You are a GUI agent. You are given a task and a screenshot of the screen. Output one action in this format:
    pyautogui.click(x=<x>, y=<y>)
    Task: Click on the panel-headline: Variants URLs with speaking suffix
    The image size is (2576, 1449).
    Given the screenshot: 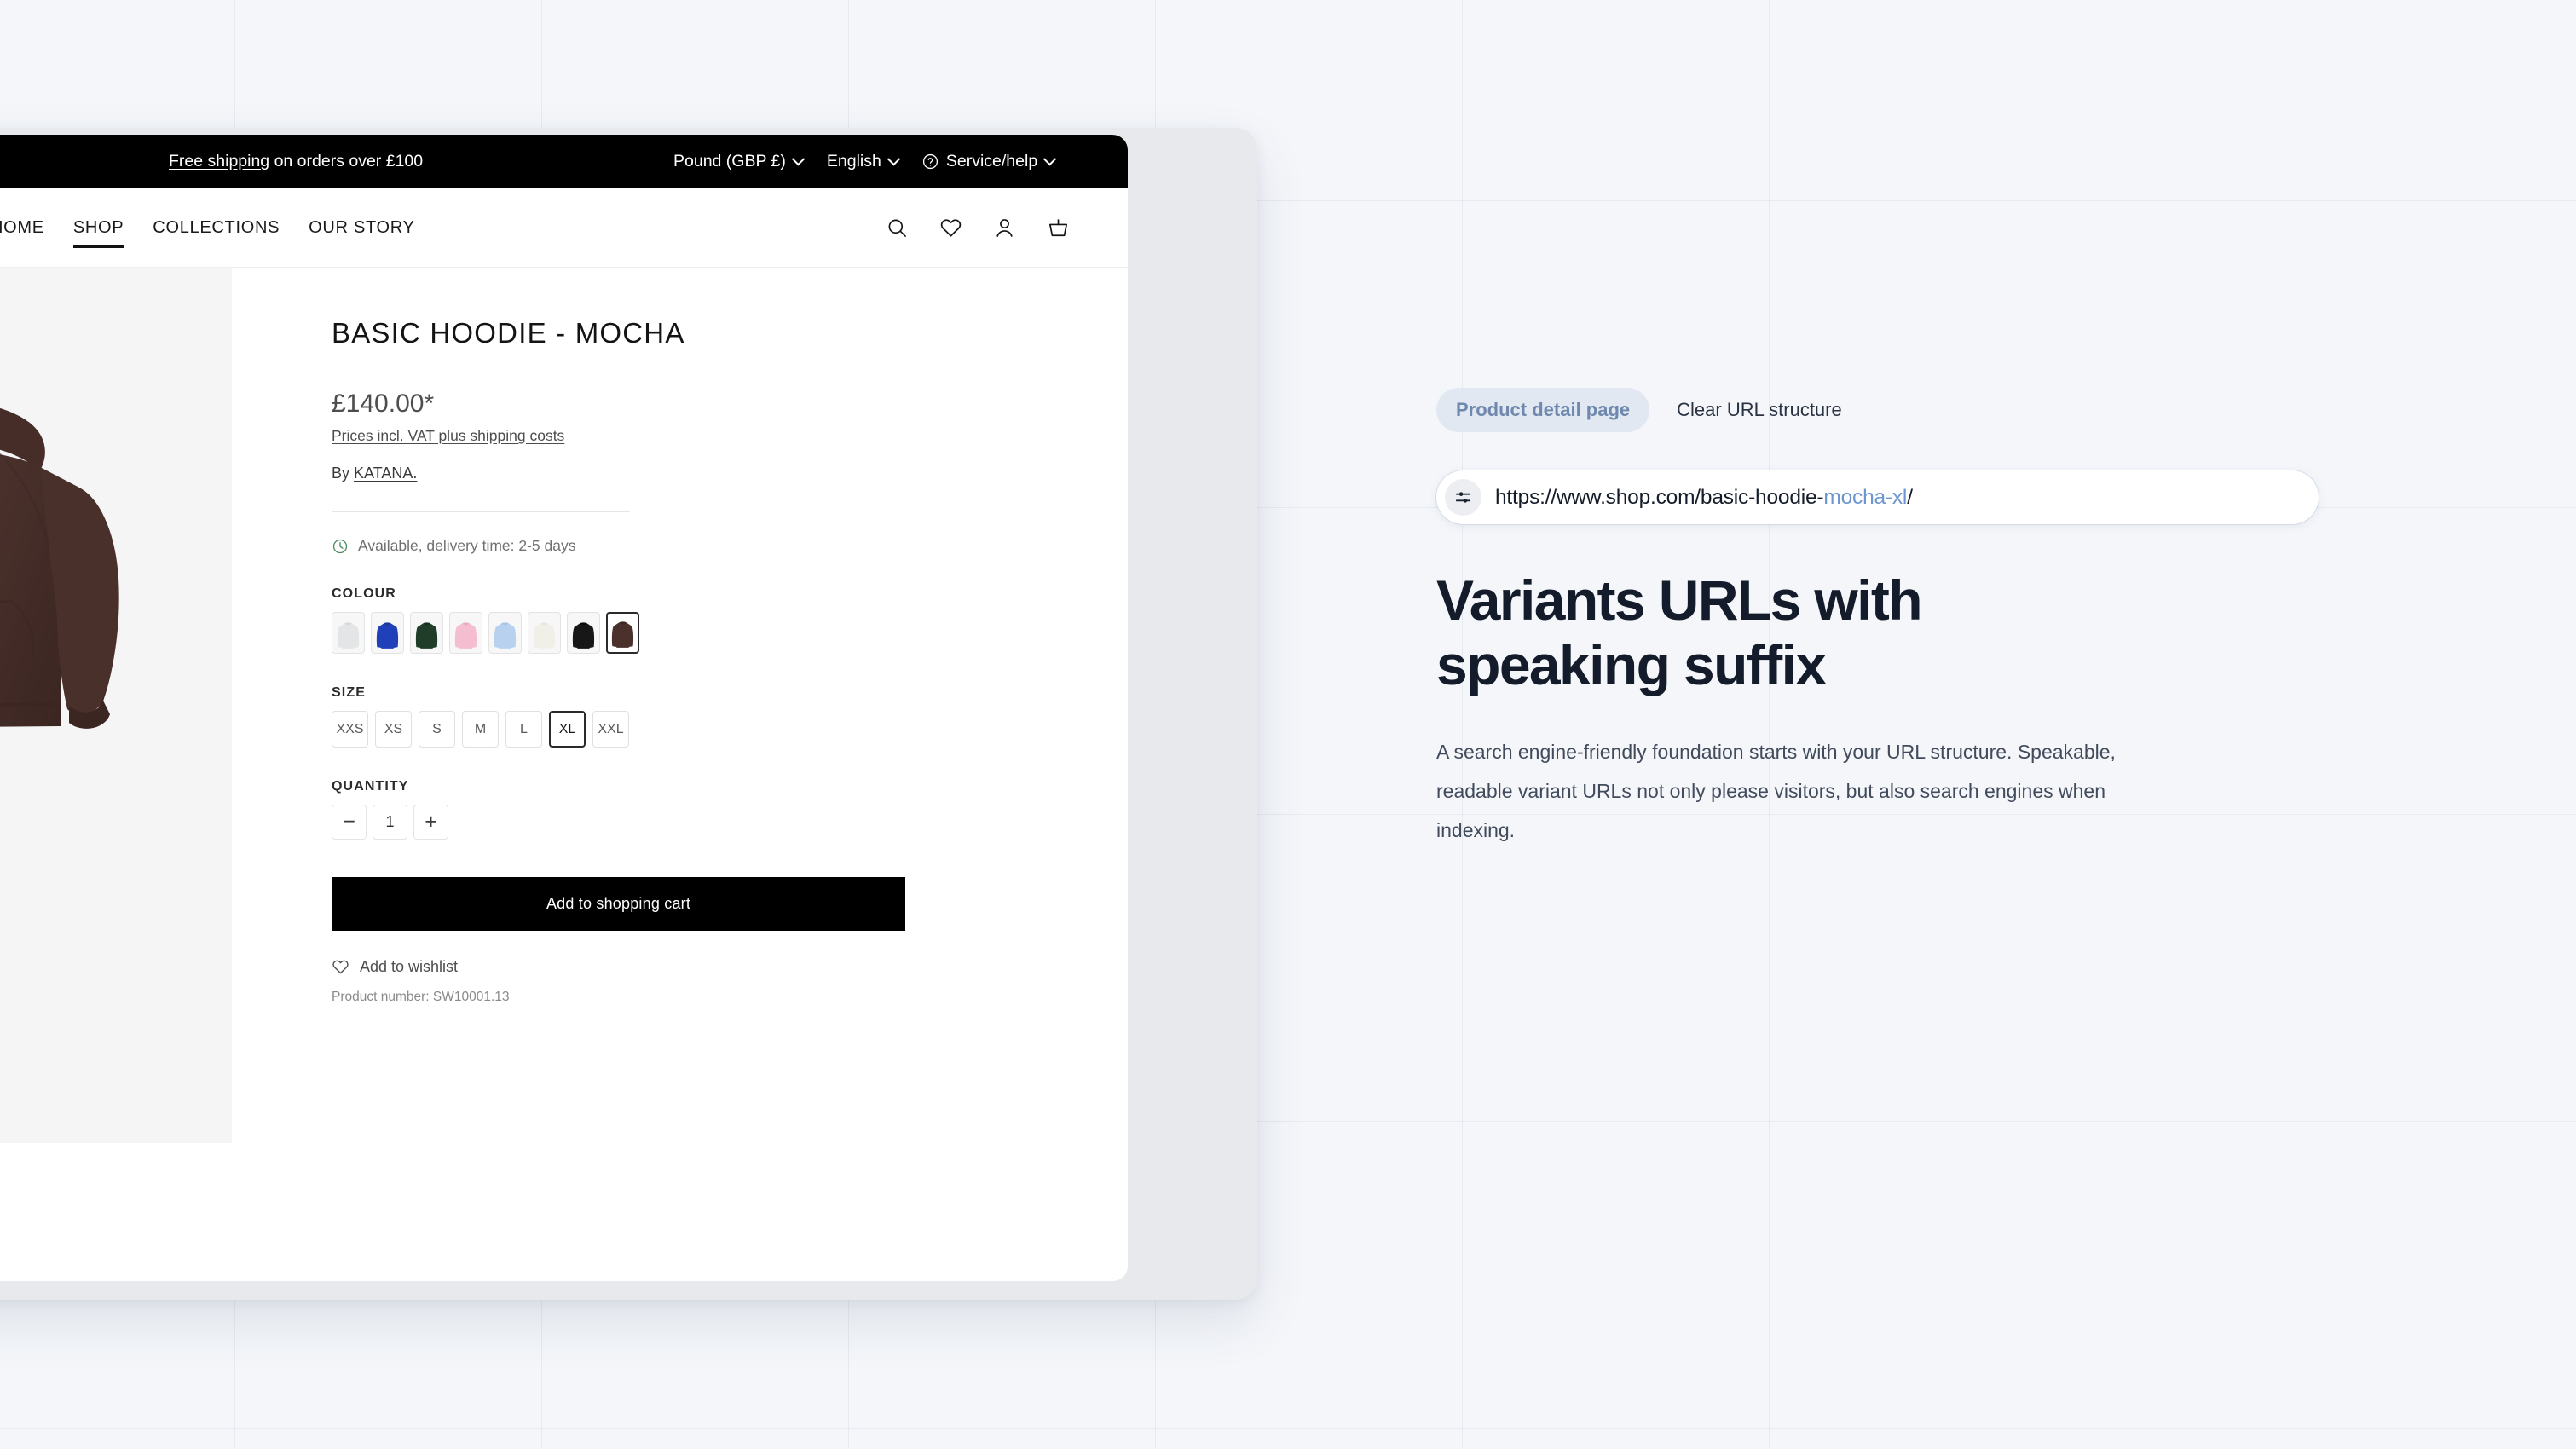 What is the action you would take?
    pyautogui.click(x=1819, y=633)
    